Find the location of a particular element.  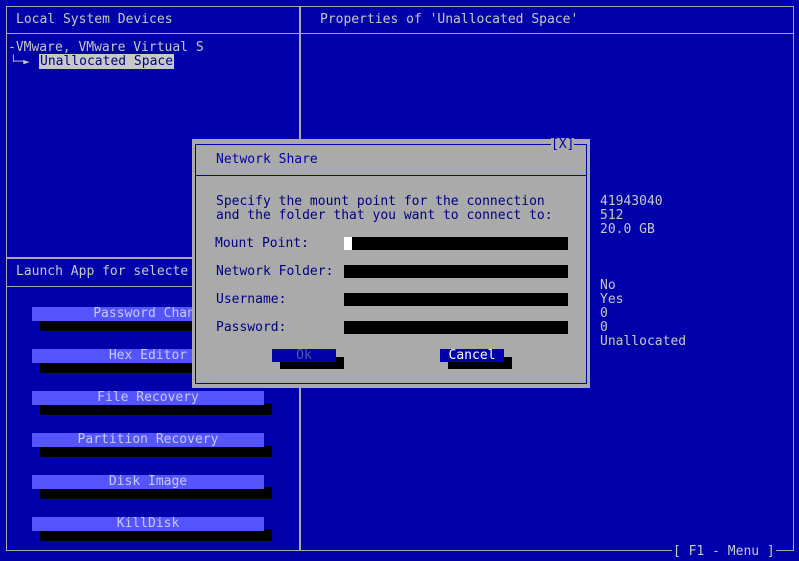

property-value: 41943040 is located at coordinates (631, 201).